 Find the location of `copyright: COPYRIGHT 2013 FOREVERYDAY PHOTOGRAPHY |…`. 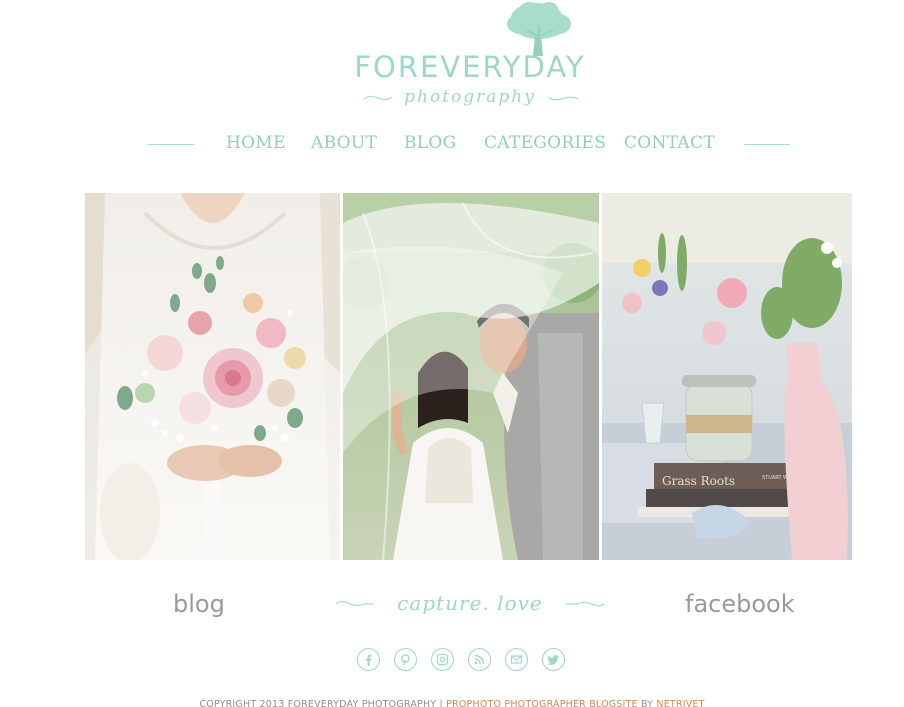

copyright: COPYRIGHT 2013 FOREVERYDAY PHOTOGRAPHY |… is located at coordinates (452, 703).